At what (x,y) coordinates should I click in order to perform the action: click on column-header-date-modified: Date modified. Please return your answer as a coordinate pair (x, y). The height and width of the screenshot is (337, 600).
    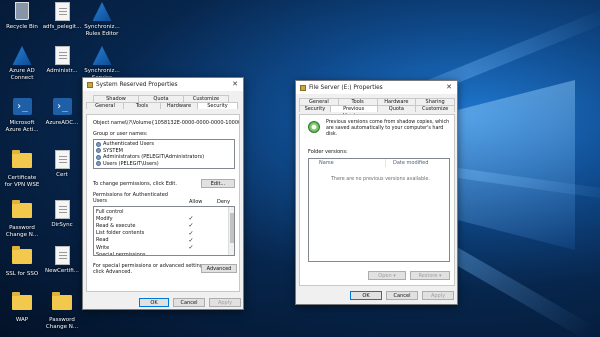
    Looking at the image, I should click on (410, 163).